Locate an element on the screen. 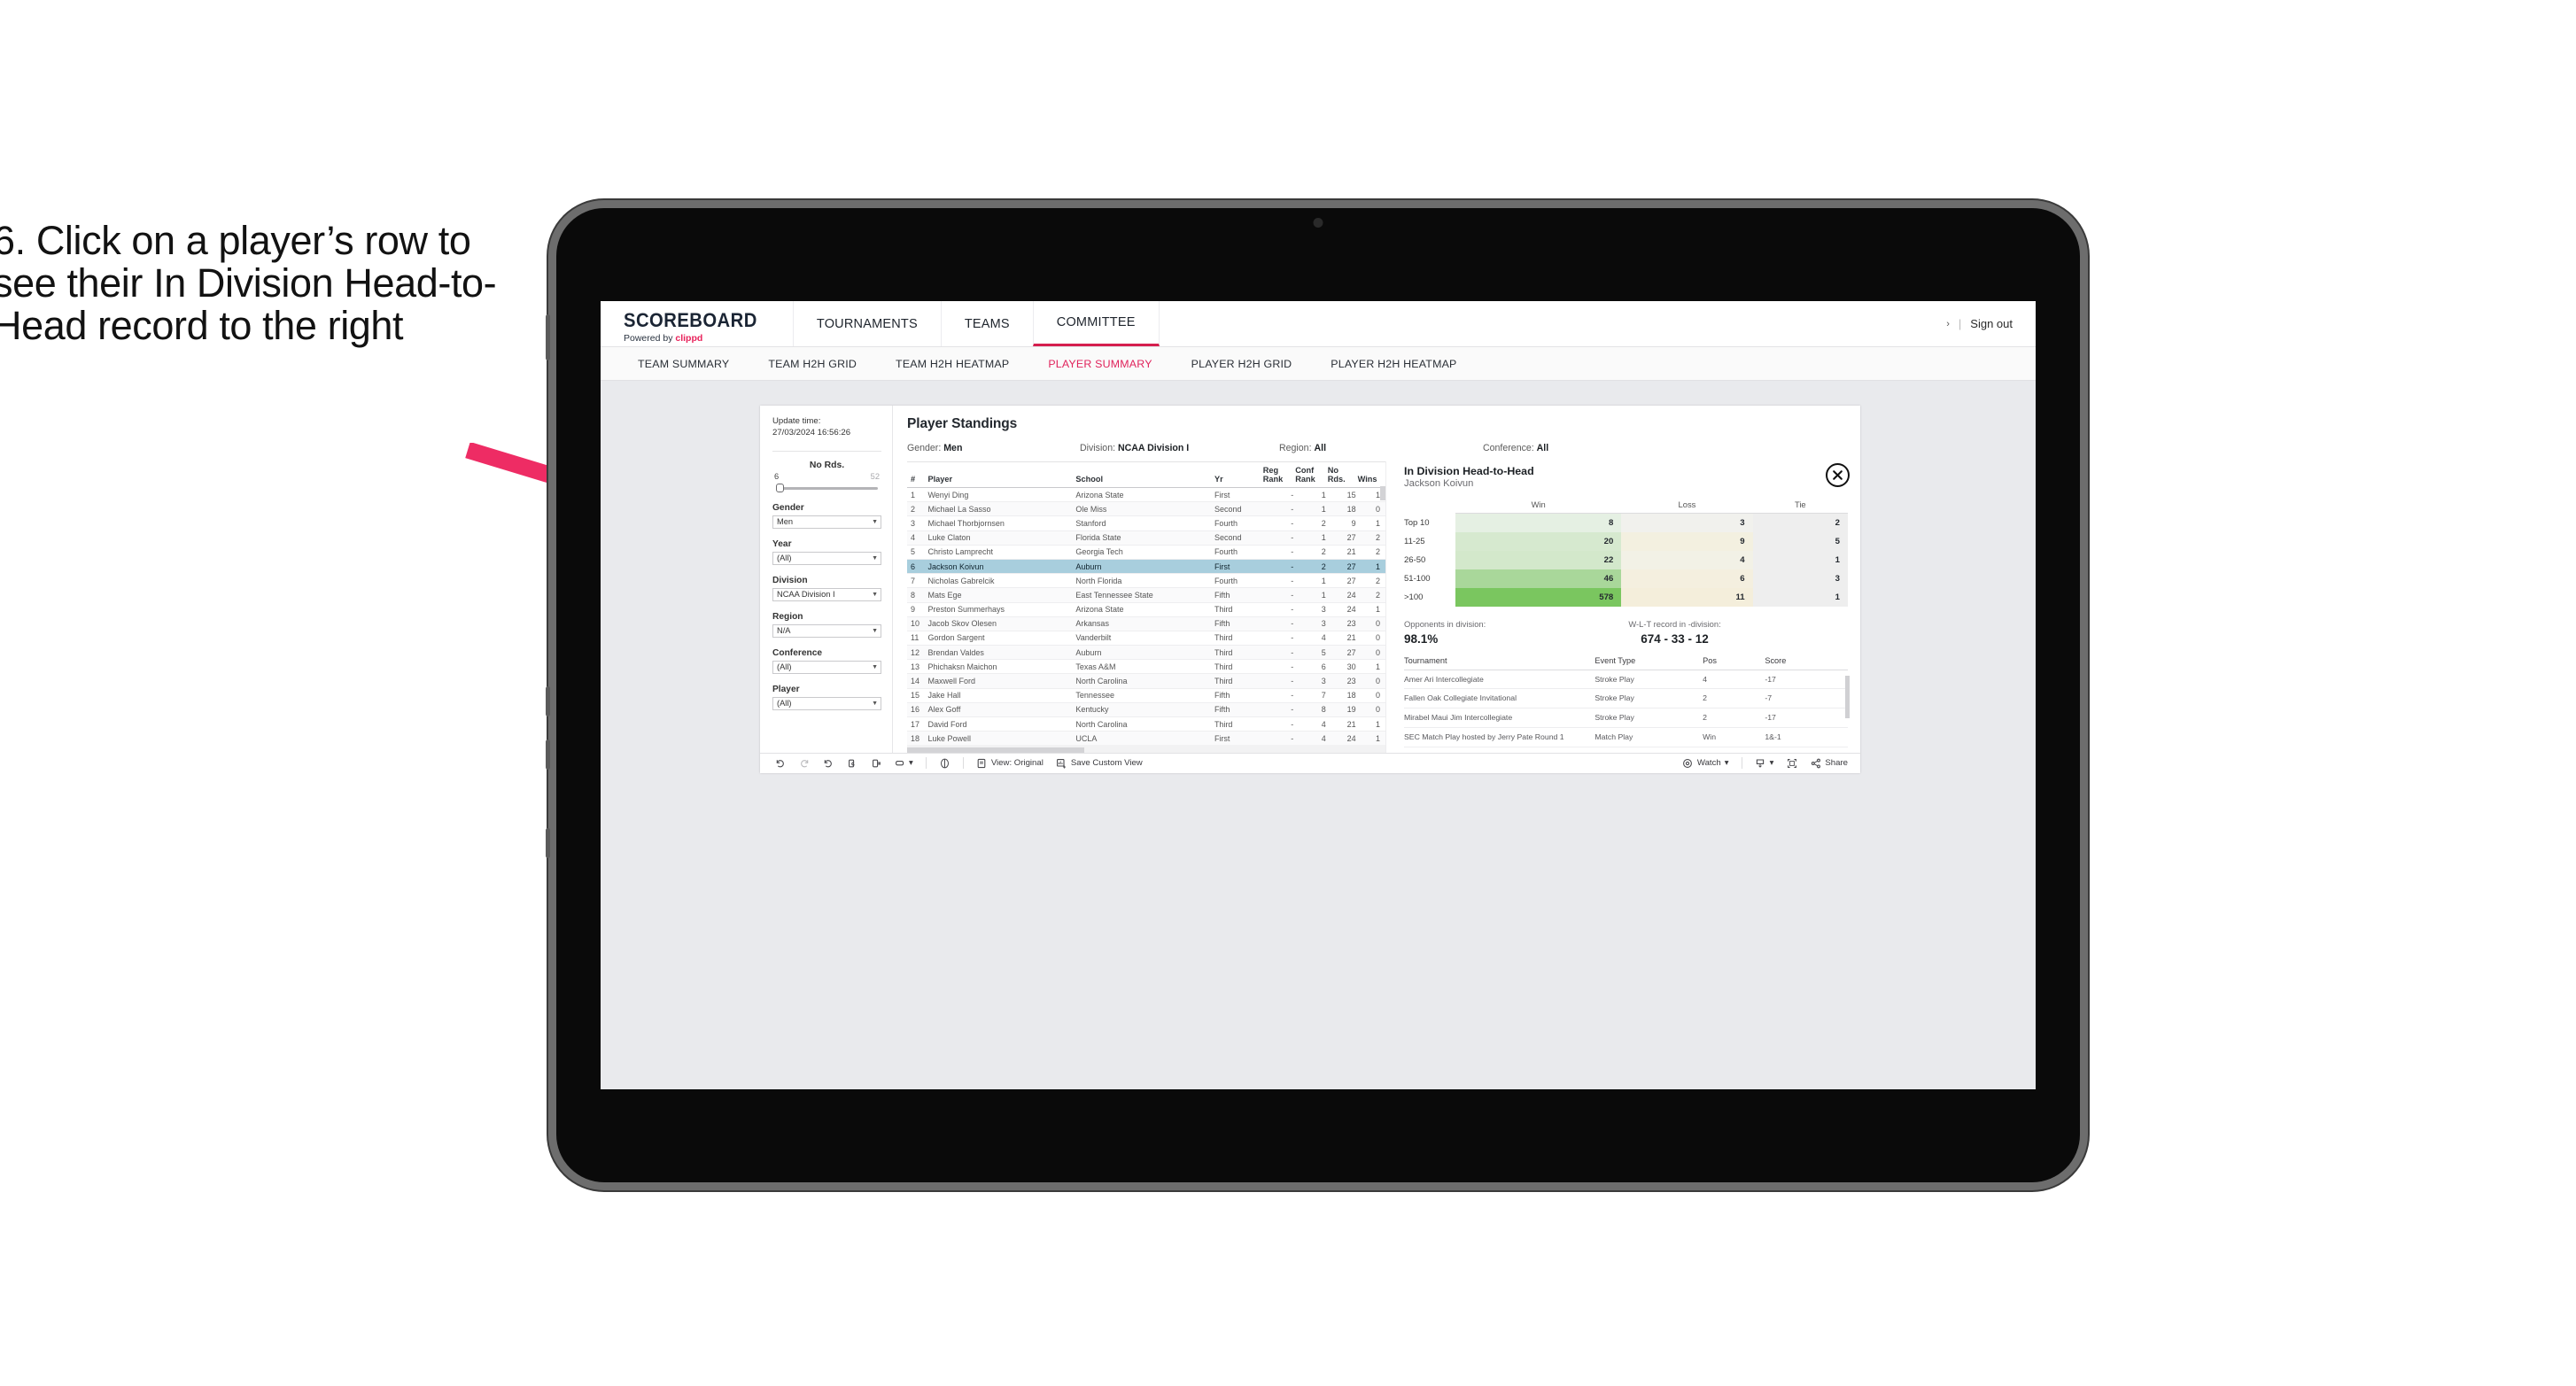 The height and width of the screenshot is (1386, 2576). brand-logo: SCOREBOARD Powered by clippd is located at coordinates (697, 323).